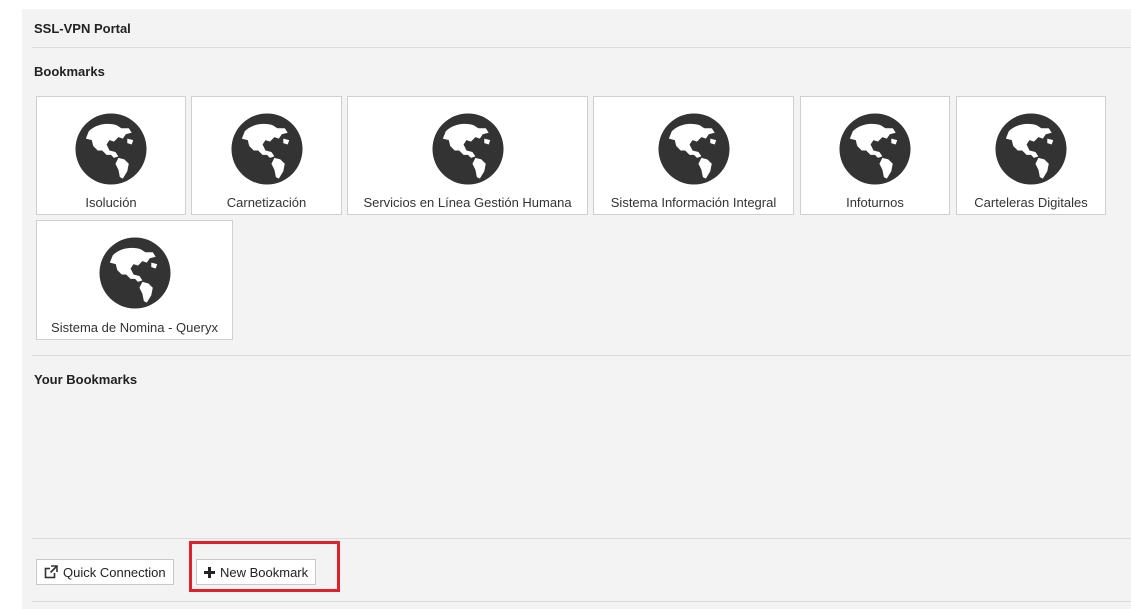  I want to click on external-link-icon, so click(51, 572).